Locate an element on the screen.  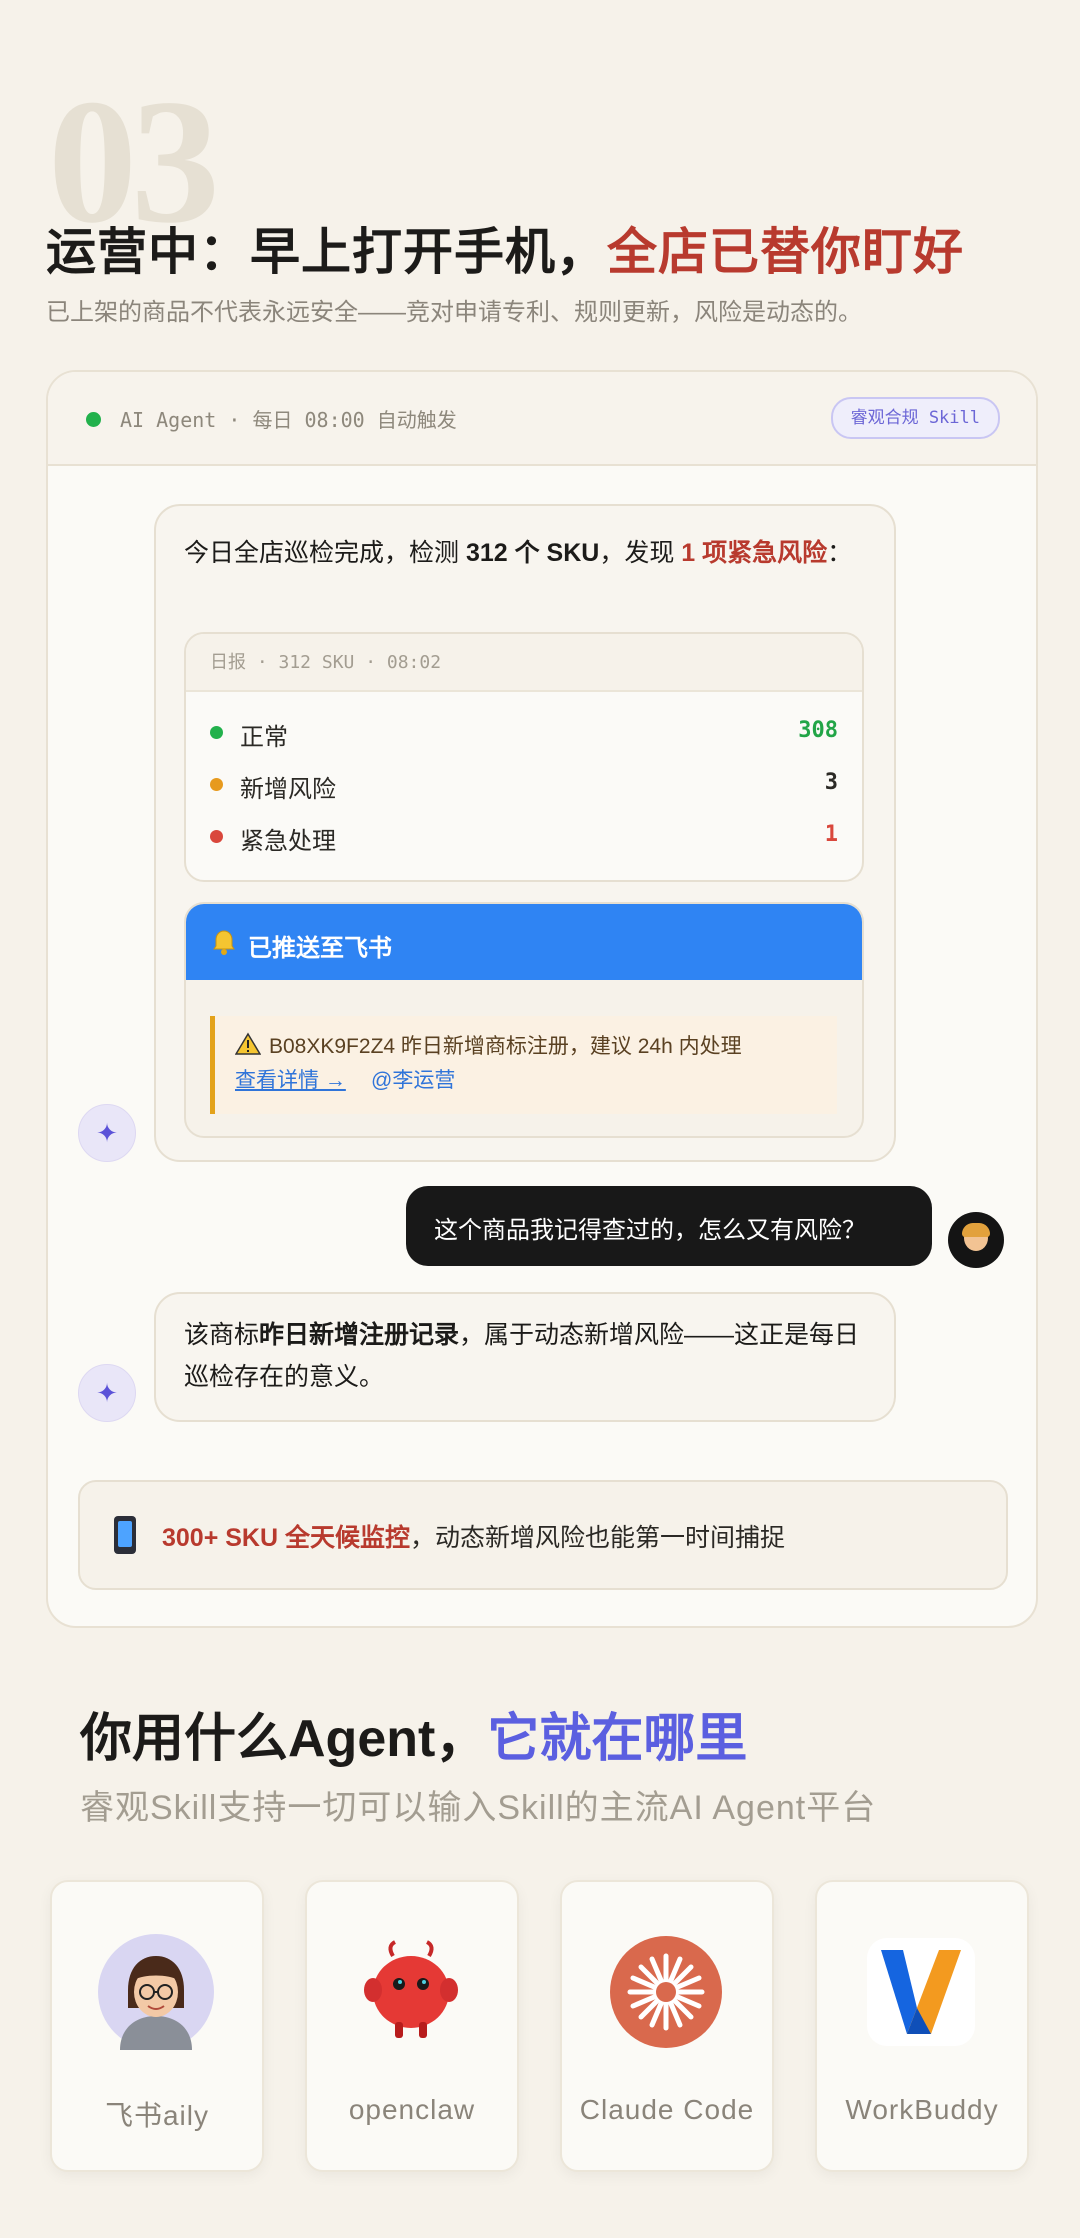
feishu-title: 已推送至飞书 is located at coordinates (320, 948).